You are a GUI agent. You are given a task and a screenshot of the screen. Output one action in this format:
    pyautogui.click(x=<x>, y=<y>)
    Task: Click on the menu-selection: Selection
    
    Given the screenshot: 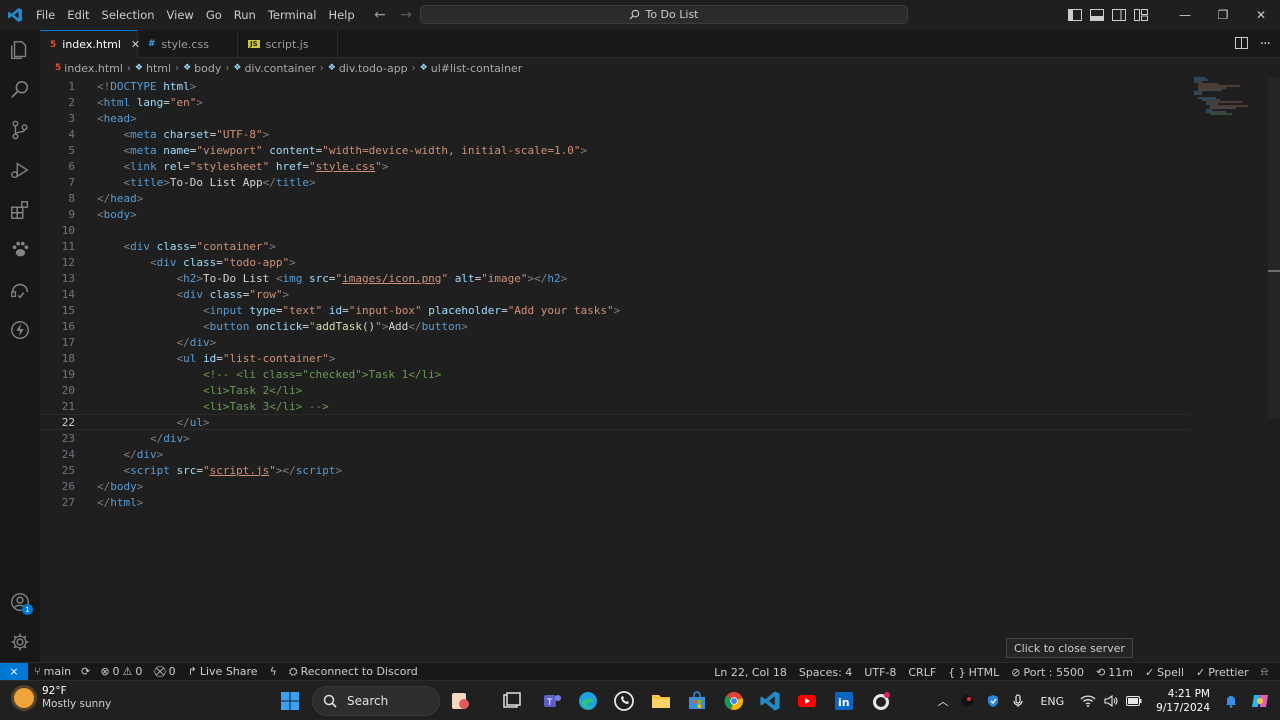 What is the action you would take?
    pyautogui.click(x=128, y=15)
    